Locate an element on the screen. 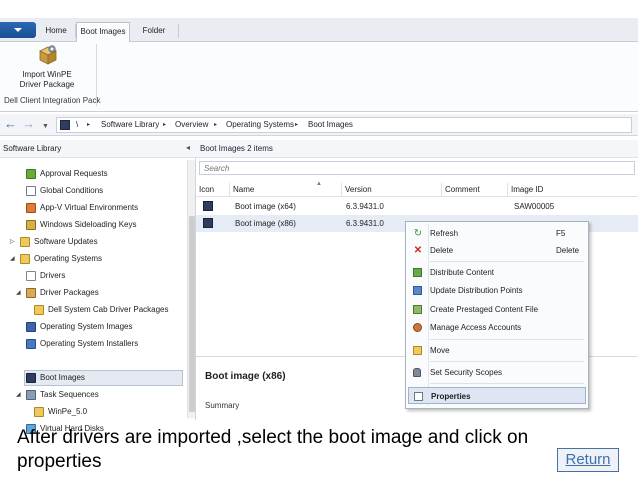 The height and width of the screenshot is (478, 638). properties-icon is located at coordinates (418, 396).